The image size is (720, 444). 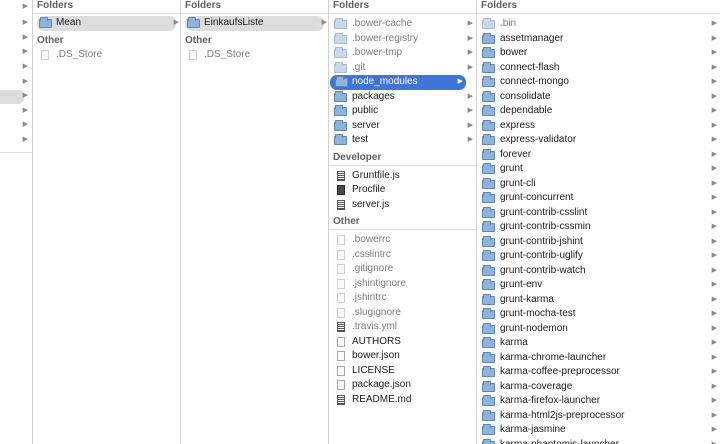 I want to click on file-label: .travis.yml, so click(x=374, y=326).